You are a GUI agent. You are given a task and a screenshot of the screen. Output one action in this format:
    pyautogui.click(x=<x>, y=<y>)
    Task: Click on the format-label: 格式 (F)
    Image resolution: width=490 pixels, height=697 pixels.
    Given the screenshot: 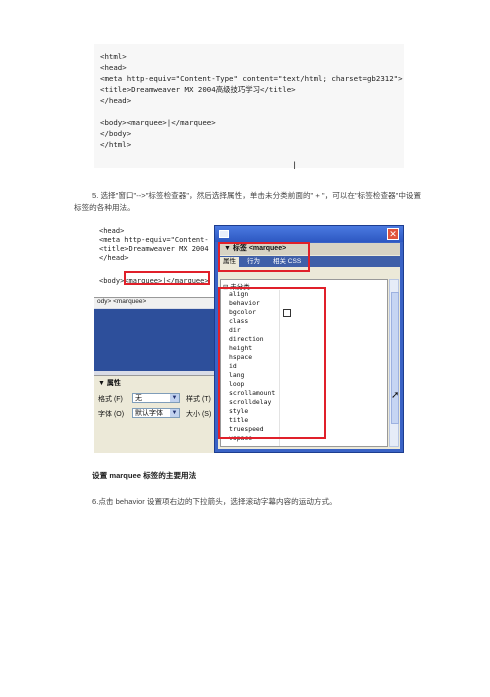 What is the action you would take?
    pyautogui.click(x=110, y=399)
    